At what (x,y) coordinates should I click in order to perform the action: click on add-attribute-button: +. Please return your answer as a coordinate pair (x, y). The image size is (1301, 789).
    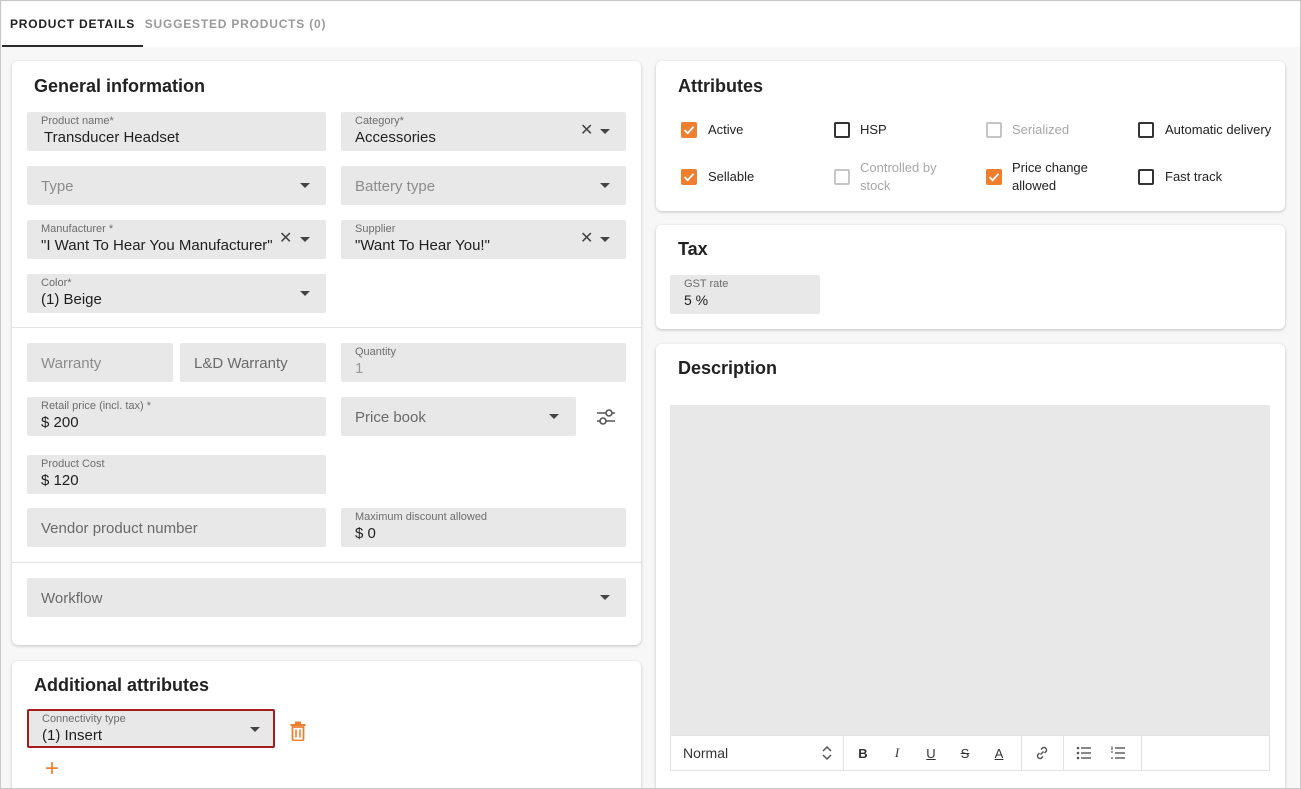
    Looking at the image, I should click on (52, 769).